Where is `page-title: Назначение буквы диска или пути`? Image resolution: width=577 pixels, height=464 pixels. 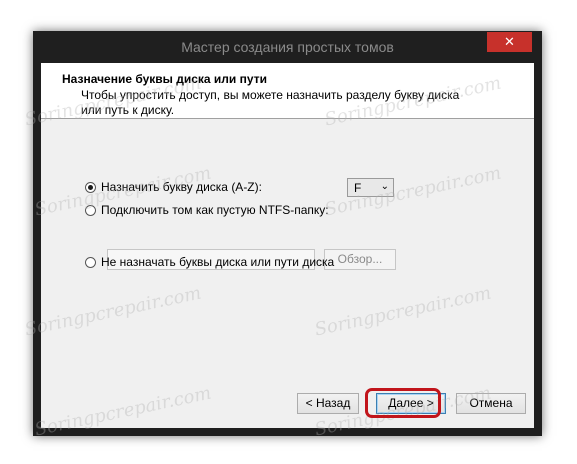 page-title: Назначение буквы диска или пути is located at coordinates (164, 79).